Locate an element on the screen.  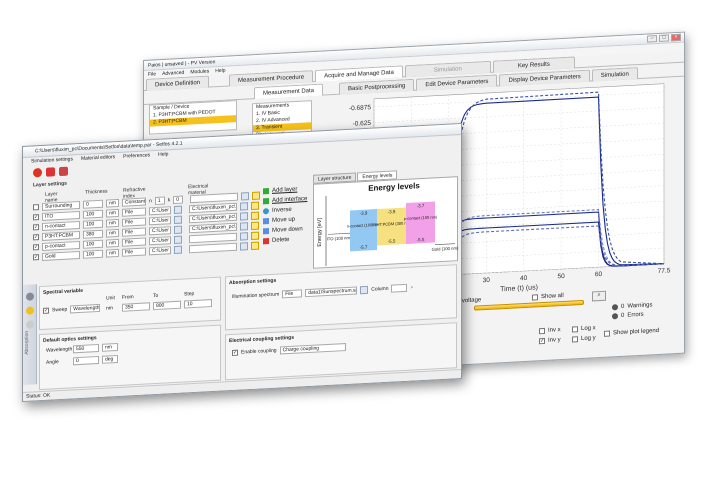
stop-icon is located at coordinates (37, 172).